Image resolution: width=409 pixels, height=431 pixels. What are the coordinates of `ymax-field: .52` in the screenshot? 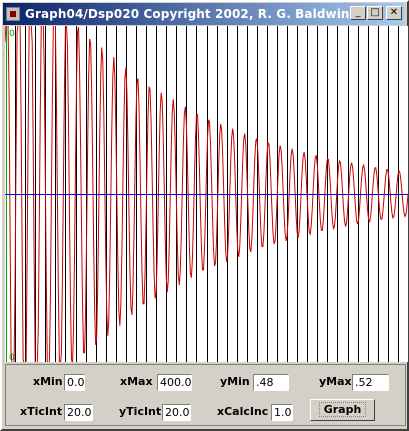 It's located at (370, 382).